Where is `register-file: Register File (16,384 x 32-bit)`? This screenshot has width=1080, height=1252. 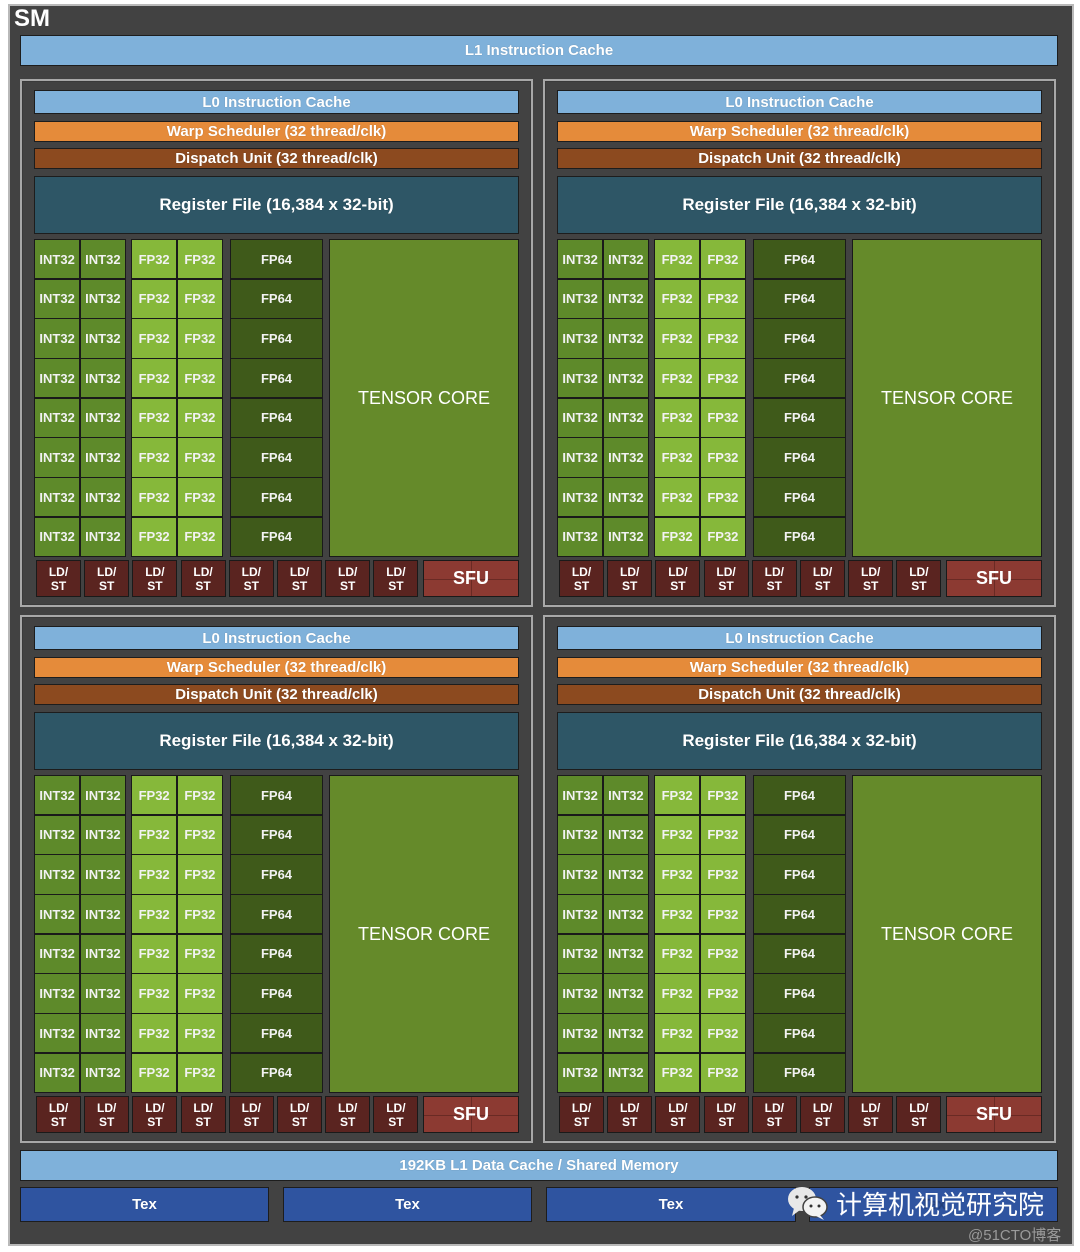
register-file: Register File (16,384 x 32-bit) is located at coordinates (276, 741).